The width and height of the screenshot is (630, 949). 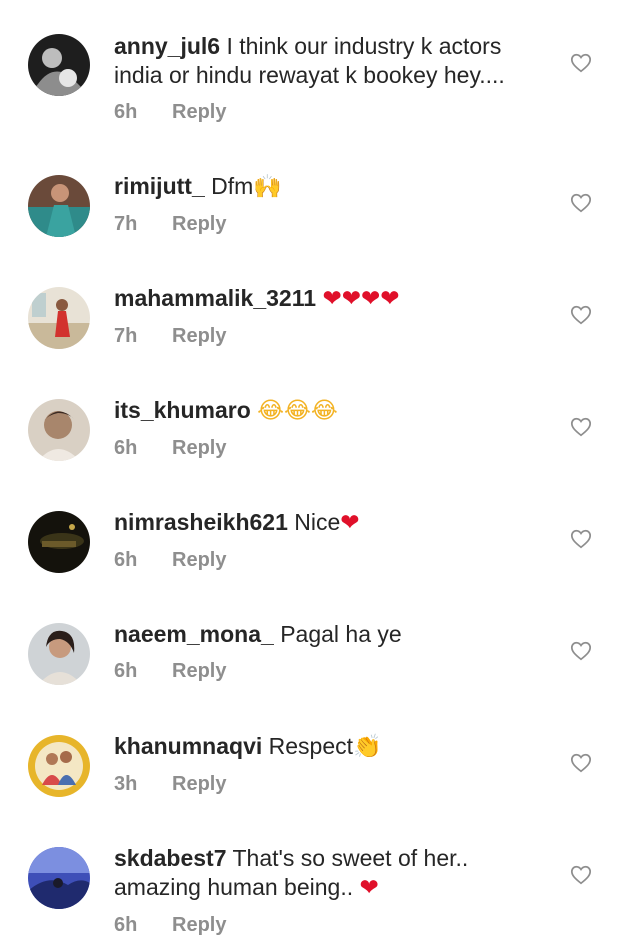 I want to click on comment-username: mahammalik_3211, so click(x=215, y=298).